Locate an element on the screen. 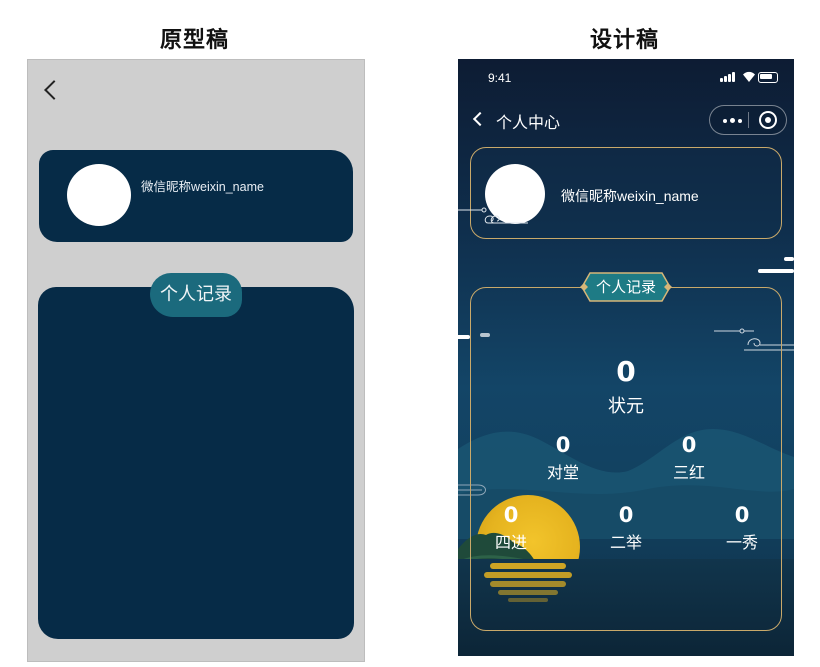 This screenshot has width=820, height=667. wifi-icon is located at coordinates (749, 76).